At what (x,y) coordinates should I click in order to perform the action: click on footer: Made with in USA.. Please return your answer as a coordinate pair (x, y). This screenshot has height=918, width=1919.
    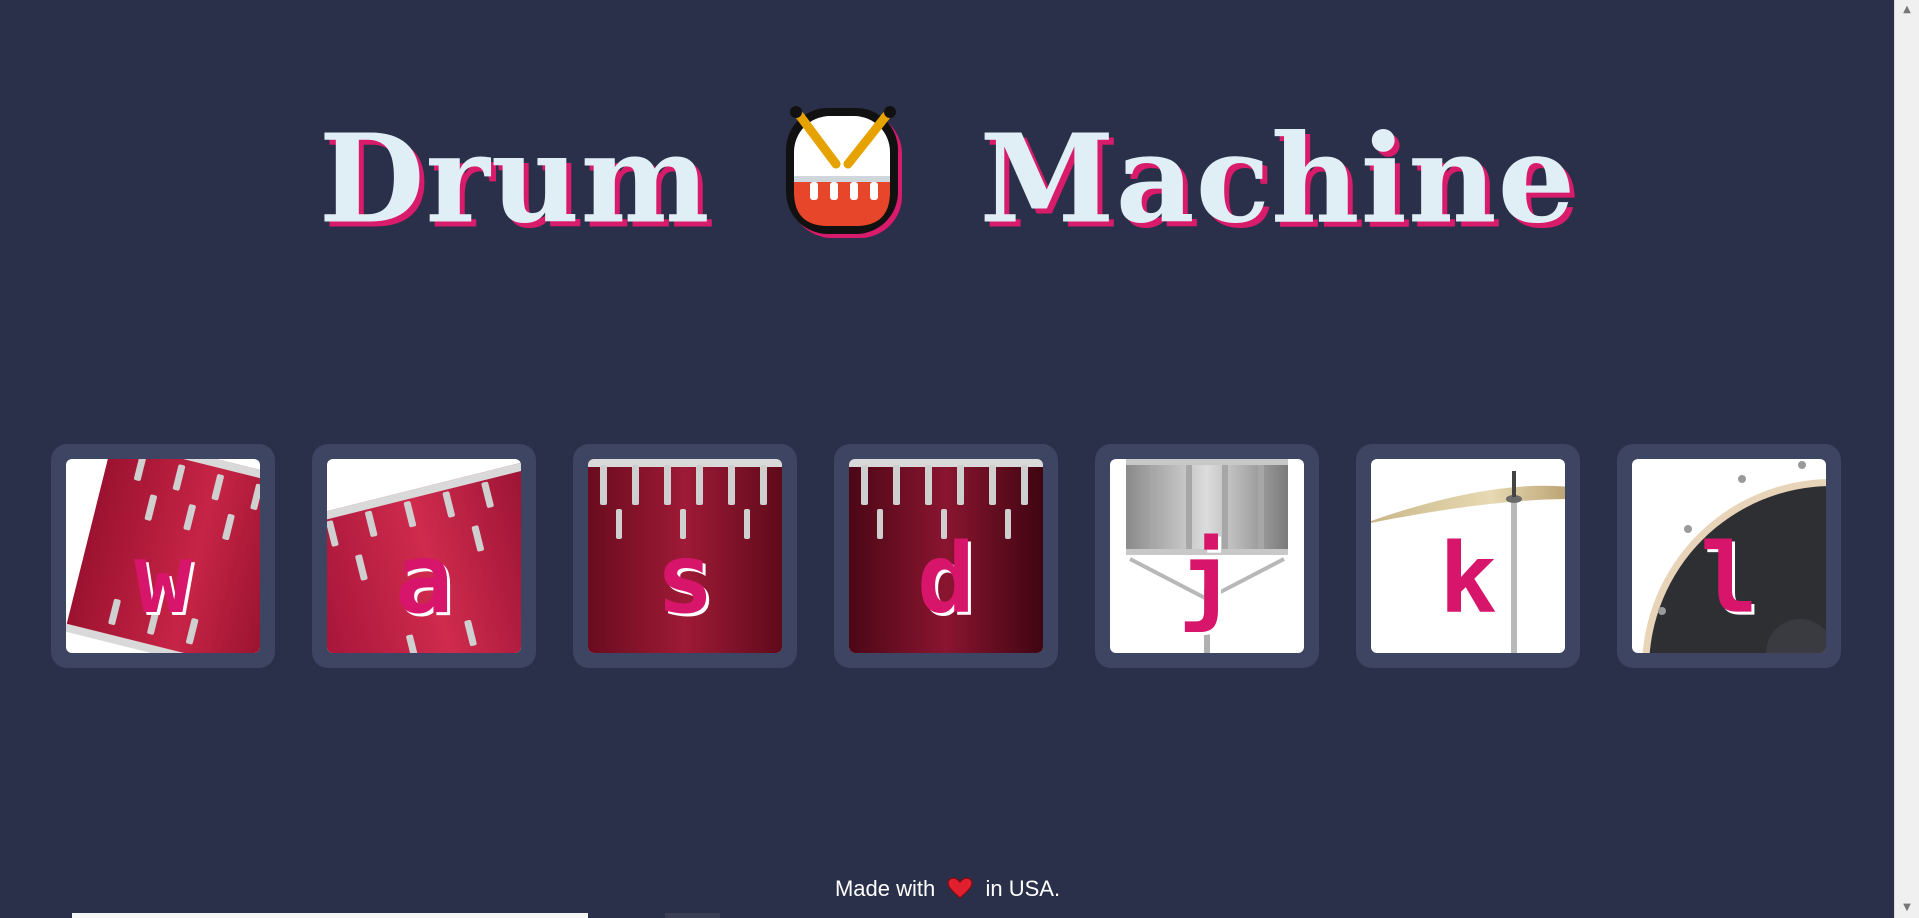
    Looking at the image, I should click on (947, 889).